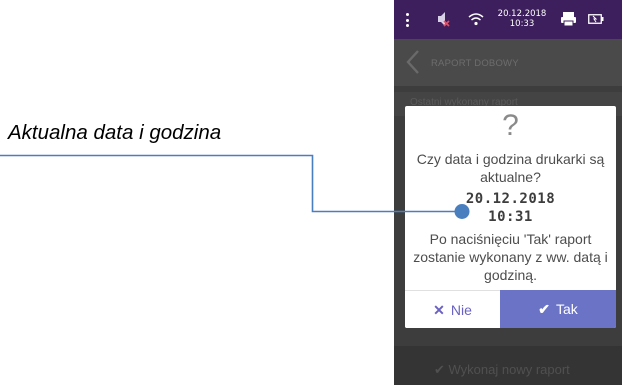  Describe the element at coordinates (407, 20) in the screenshot. I see `menu-dots-icon` at that location.